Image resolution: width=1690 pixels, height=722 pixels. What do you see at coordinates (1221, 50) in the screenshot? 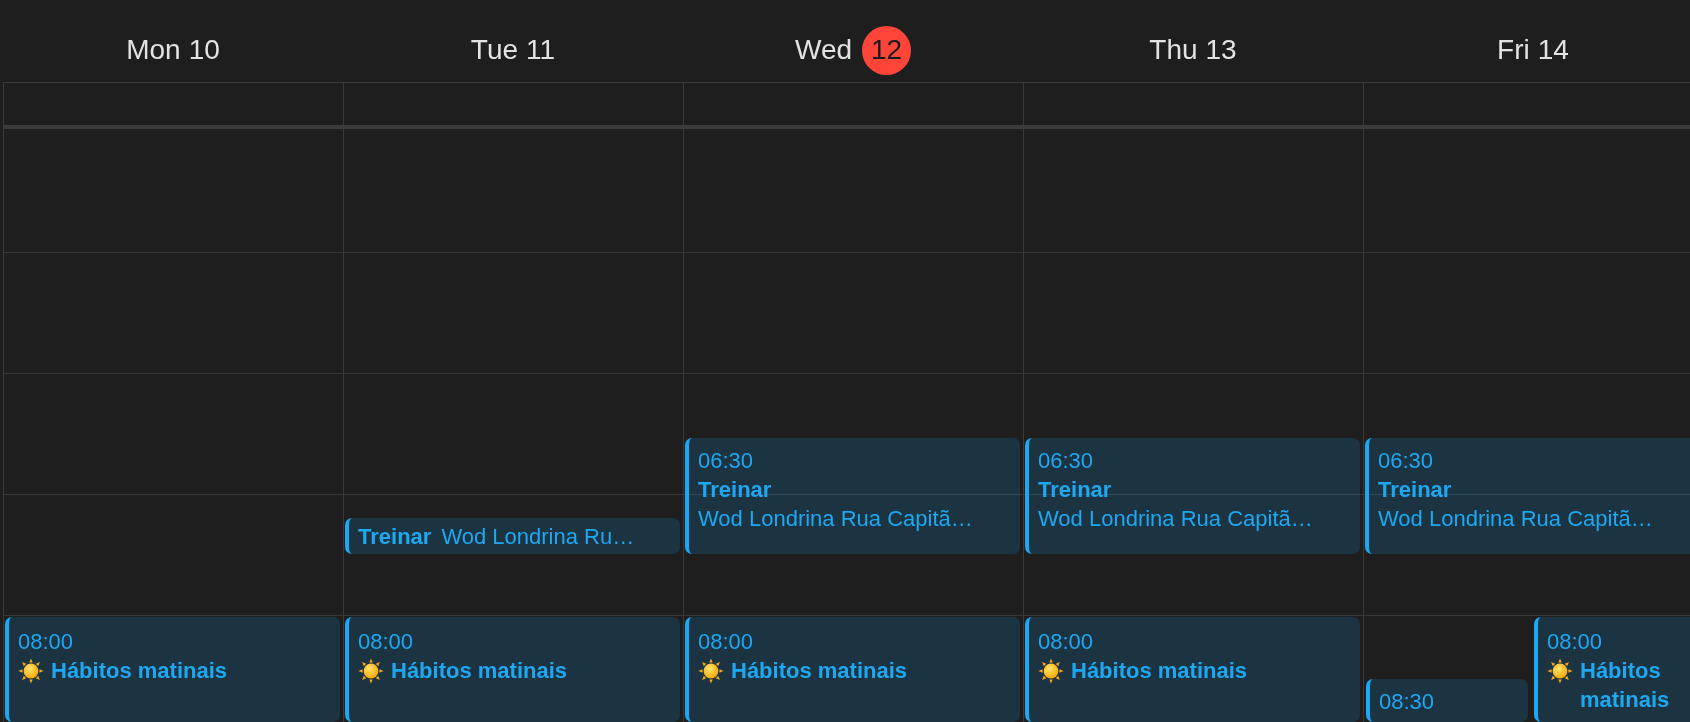
I see `date-label: 13` at bounding box center [1221, 50].